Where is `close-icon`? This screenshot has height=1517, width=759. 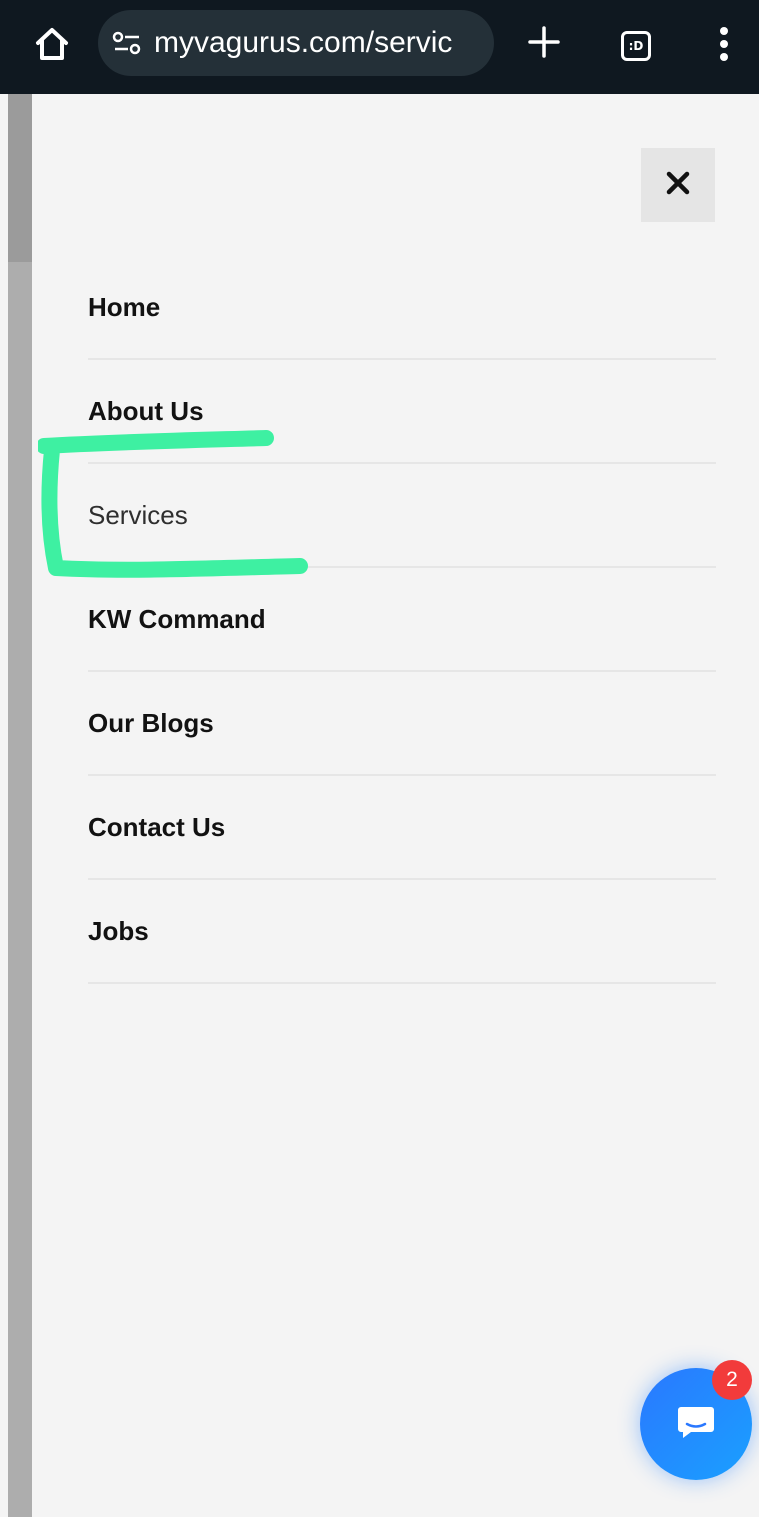
close-icon is located at coordinates (678, 185).